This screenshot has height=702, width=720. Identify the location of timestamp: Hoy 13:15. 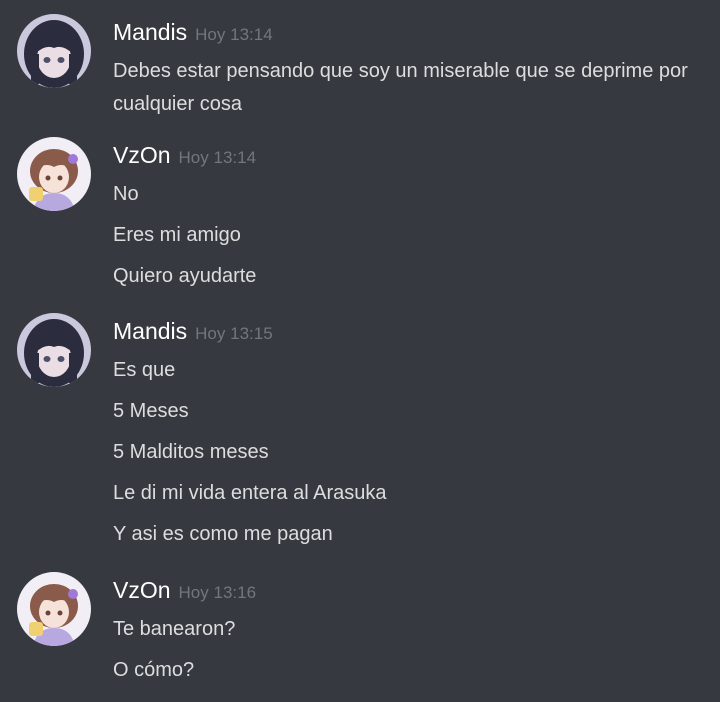
(234, 333).